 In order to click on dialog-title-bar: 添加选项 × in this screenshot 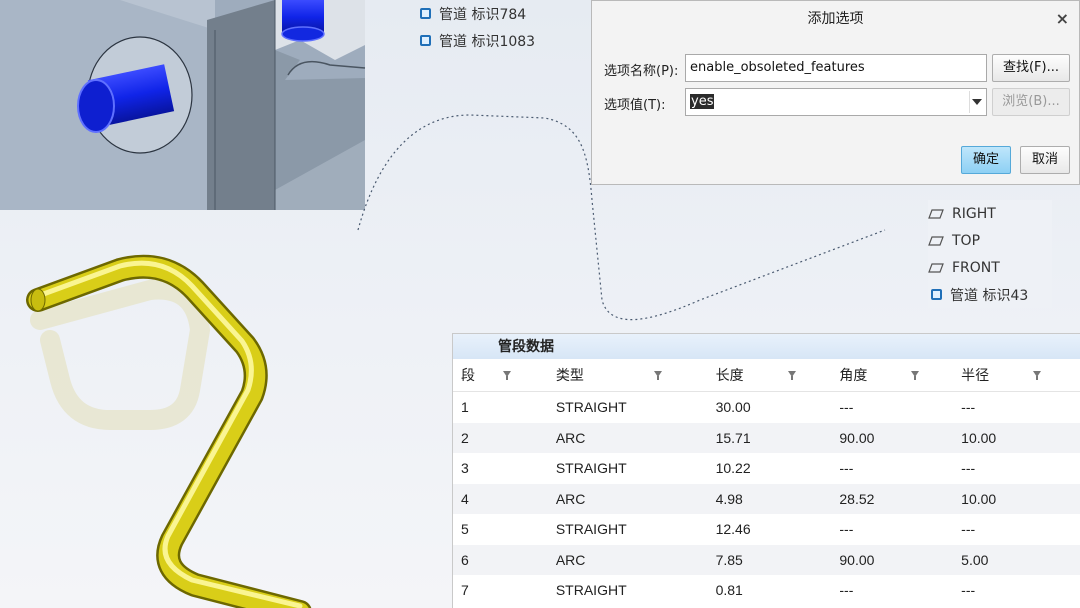, I will do `click(835, 19)`.